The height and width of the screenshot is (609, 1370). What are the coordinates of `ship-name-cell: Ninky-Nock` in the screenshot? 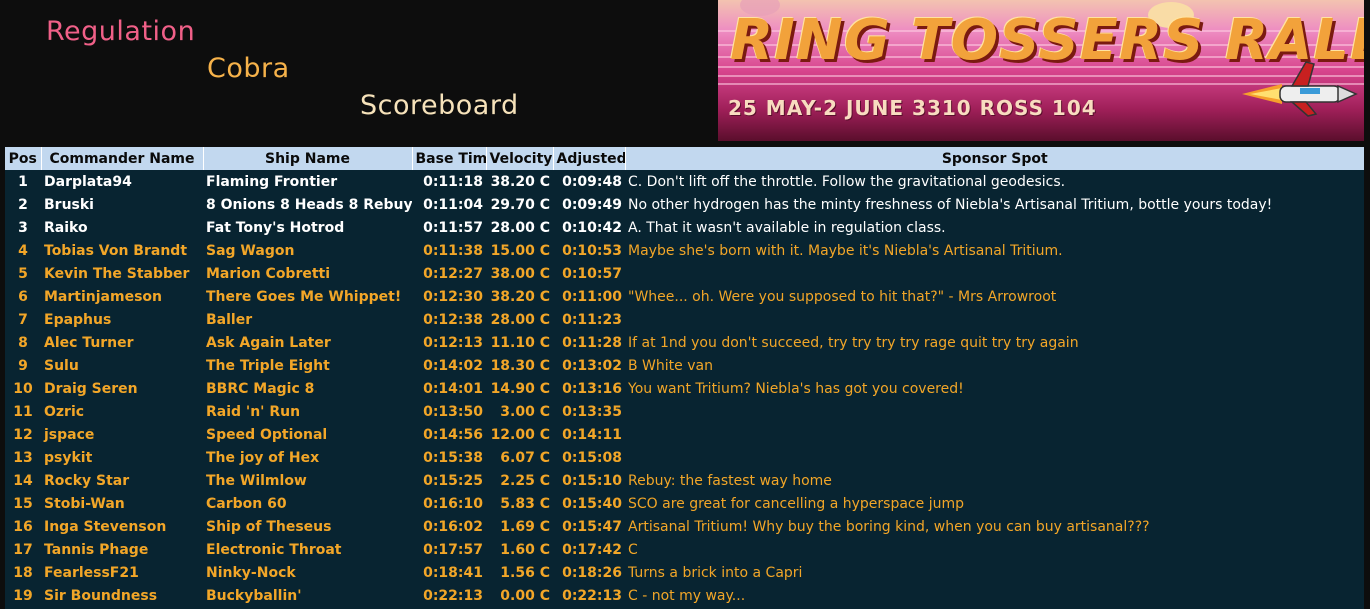 It's located at (251, 572).